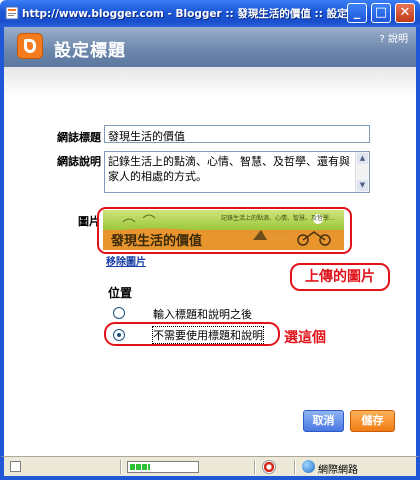  I want to click on page-status-icon, so click(15, 466).